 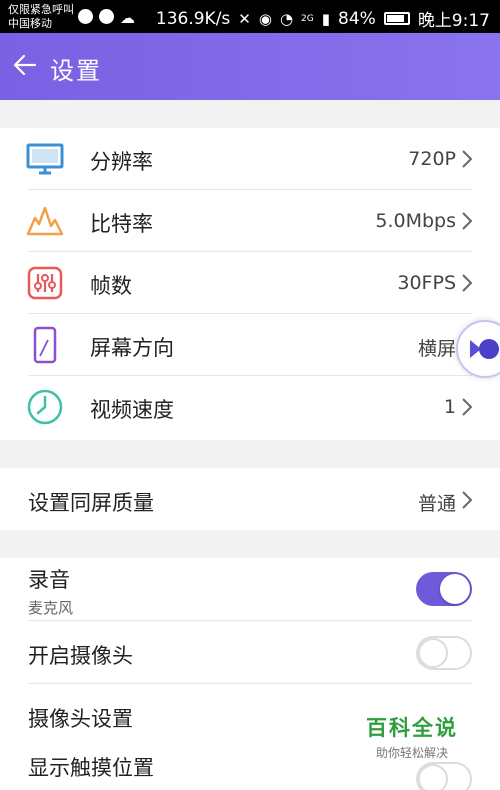 What do you see at coordinates (265, 18) in the screenshot?
I see `eye-icon: ◉` at bounding box center [265, 18].